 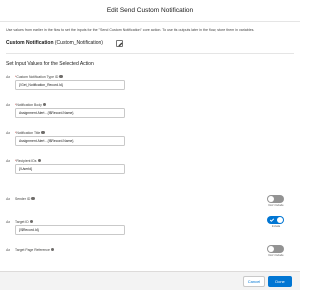 I want to click on sender-id-include-toggle: Don't Include, so click(x=276, y=201).